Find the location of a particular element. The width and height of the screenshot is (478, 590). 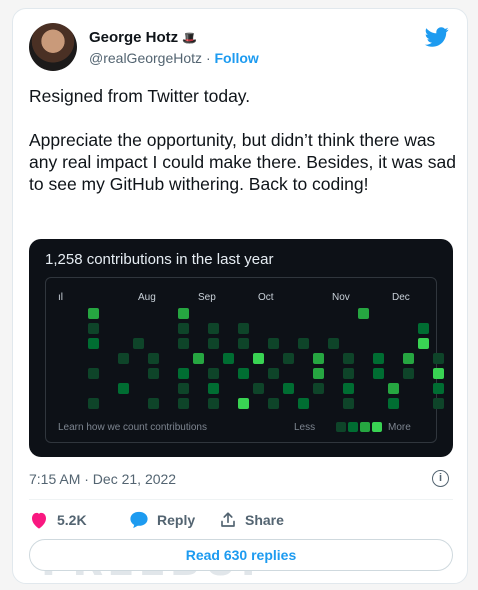

share-label: Share is located at coordinates (264, 520).